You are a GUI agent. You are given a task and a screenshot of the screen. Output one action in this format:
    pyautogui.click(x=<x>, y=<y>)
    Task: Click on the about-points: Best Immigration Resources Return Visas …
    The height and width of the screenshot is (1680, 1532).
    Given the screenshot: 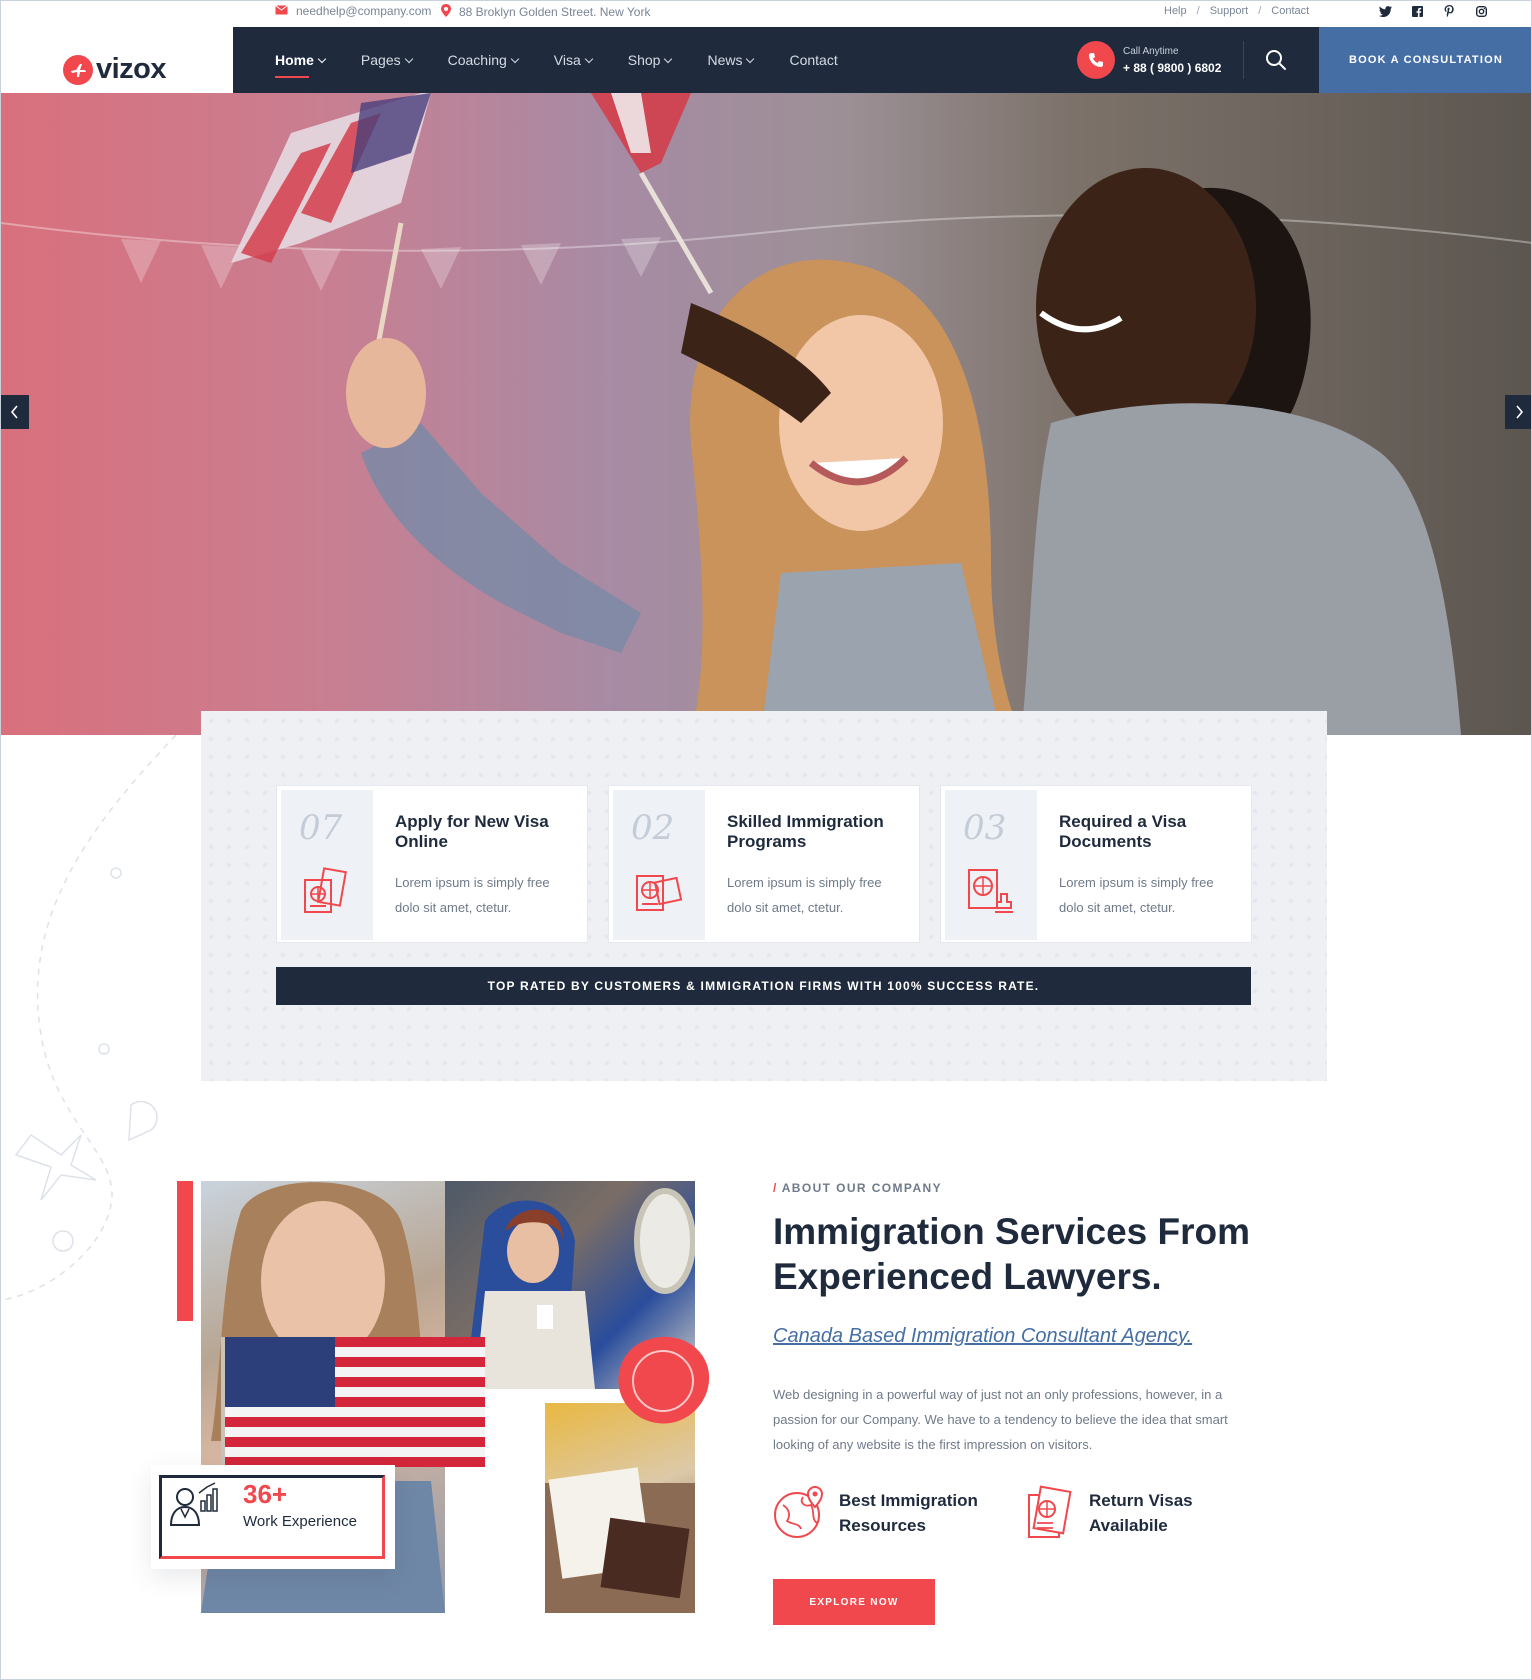 What is the action you would take?
    pyautogui.click(x=1033, y=1515)
    